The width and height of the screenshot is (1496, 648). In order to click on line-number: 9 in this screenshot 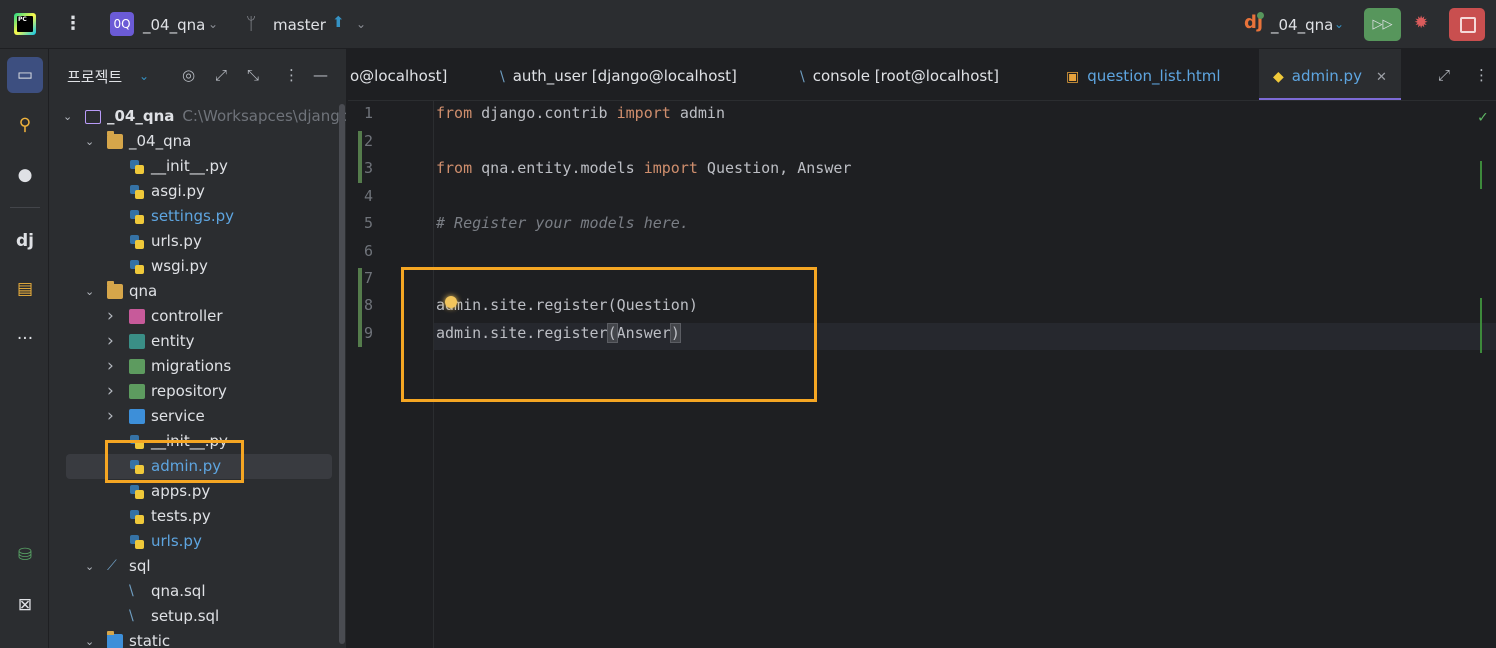, I will do `click(369, 333)`.